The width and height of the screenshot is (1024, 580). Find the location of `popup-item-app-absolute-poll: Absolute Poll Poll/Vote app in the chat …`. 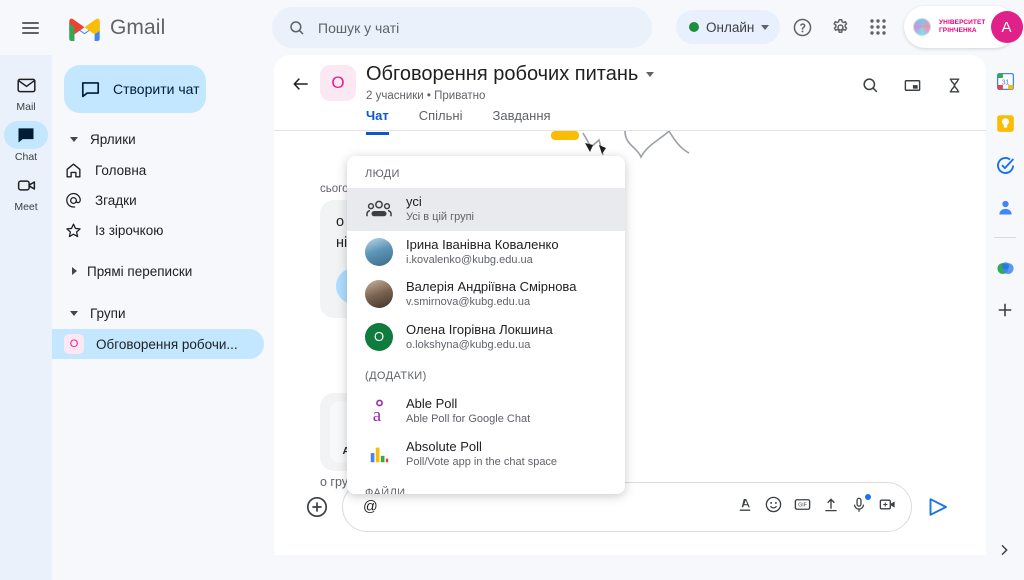

popup-item-app-absolute-poll: Absolute Poll Poll/Vote app in the chat … is located at coordinates (486, 454).